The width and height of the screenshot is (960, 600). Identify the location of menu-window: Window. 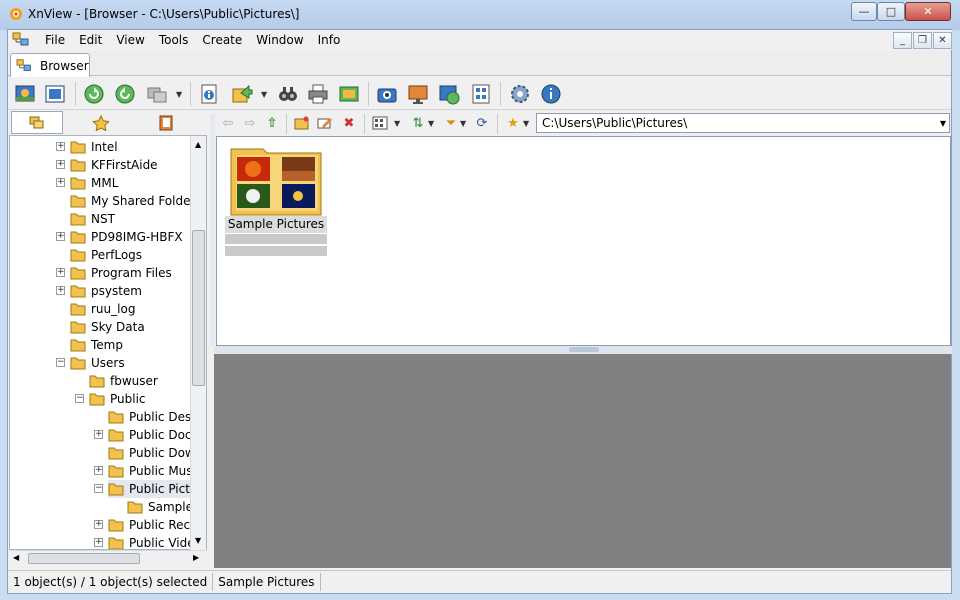
(279, 40).